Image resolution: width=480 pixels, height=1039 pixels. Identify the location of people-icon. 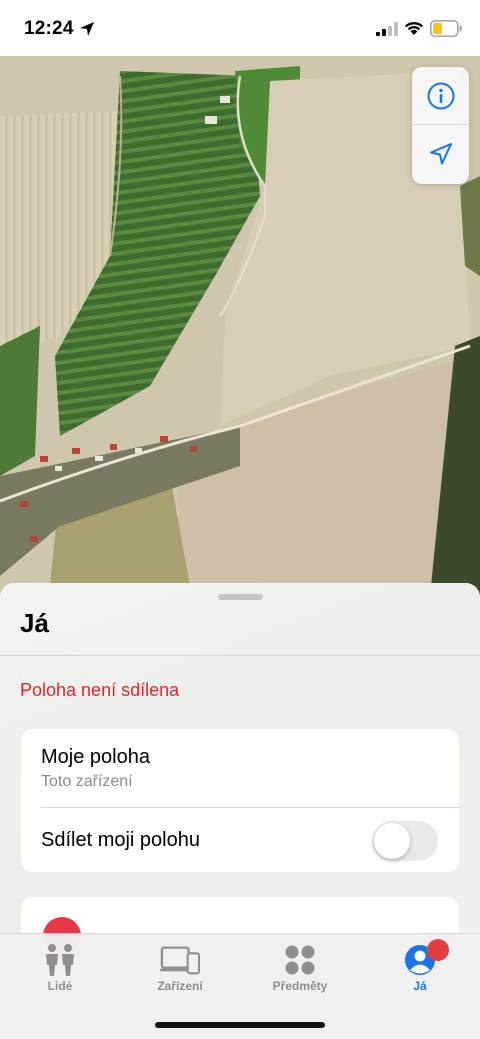
(60, 960).